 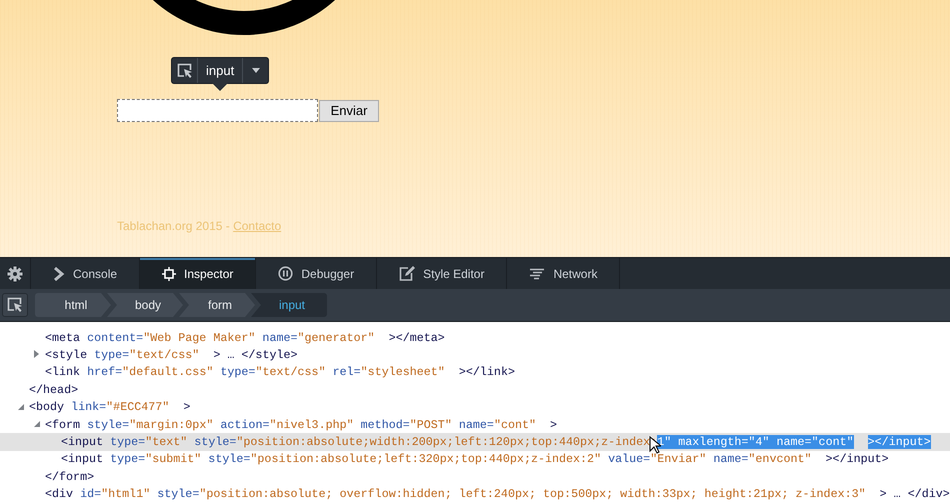 What do you see at coordinates (171, 355) in the screenshot?
I see `markup-line: <style type="text/css" > … </style>` at bounding box center [171, 355].